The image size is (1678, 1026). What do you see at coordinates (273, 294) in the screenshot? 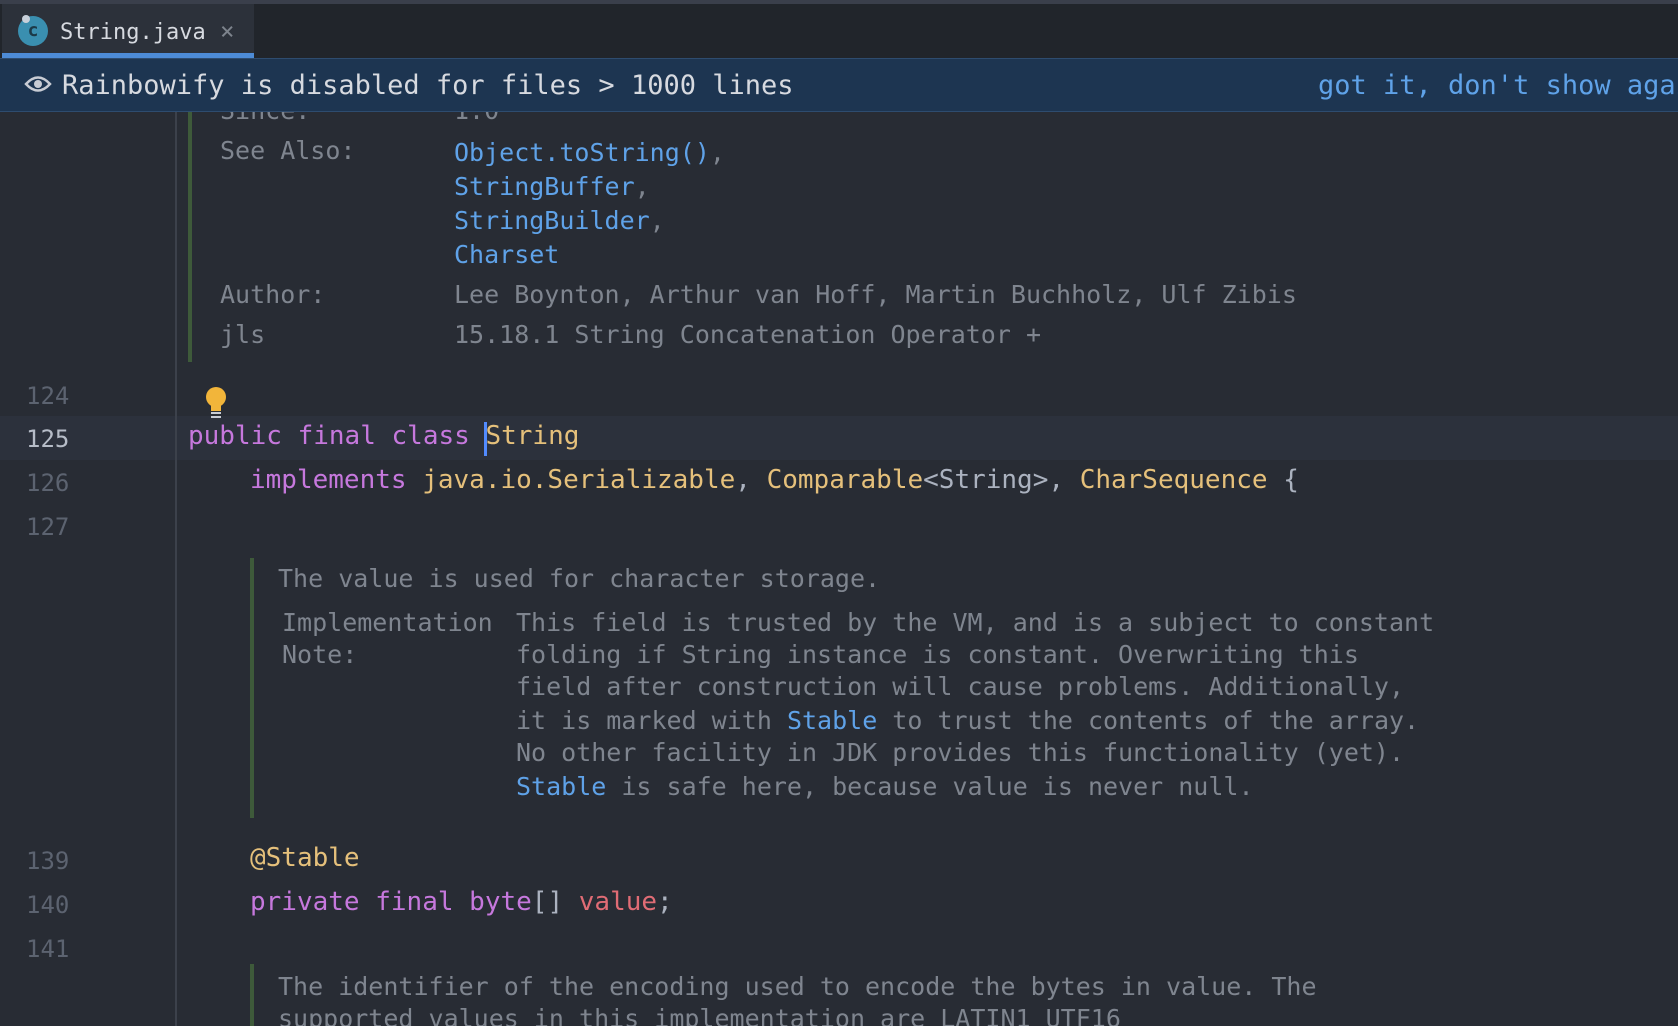
I see `doc-author-label: Author:` at bounding box center [273, 294].